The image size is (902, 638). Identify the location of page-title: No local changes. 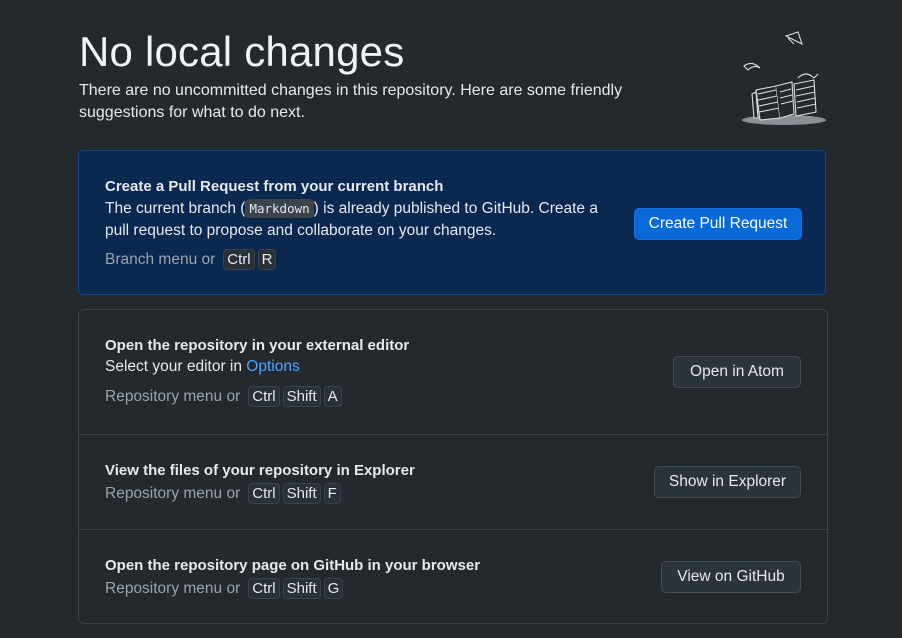
(242, 51).